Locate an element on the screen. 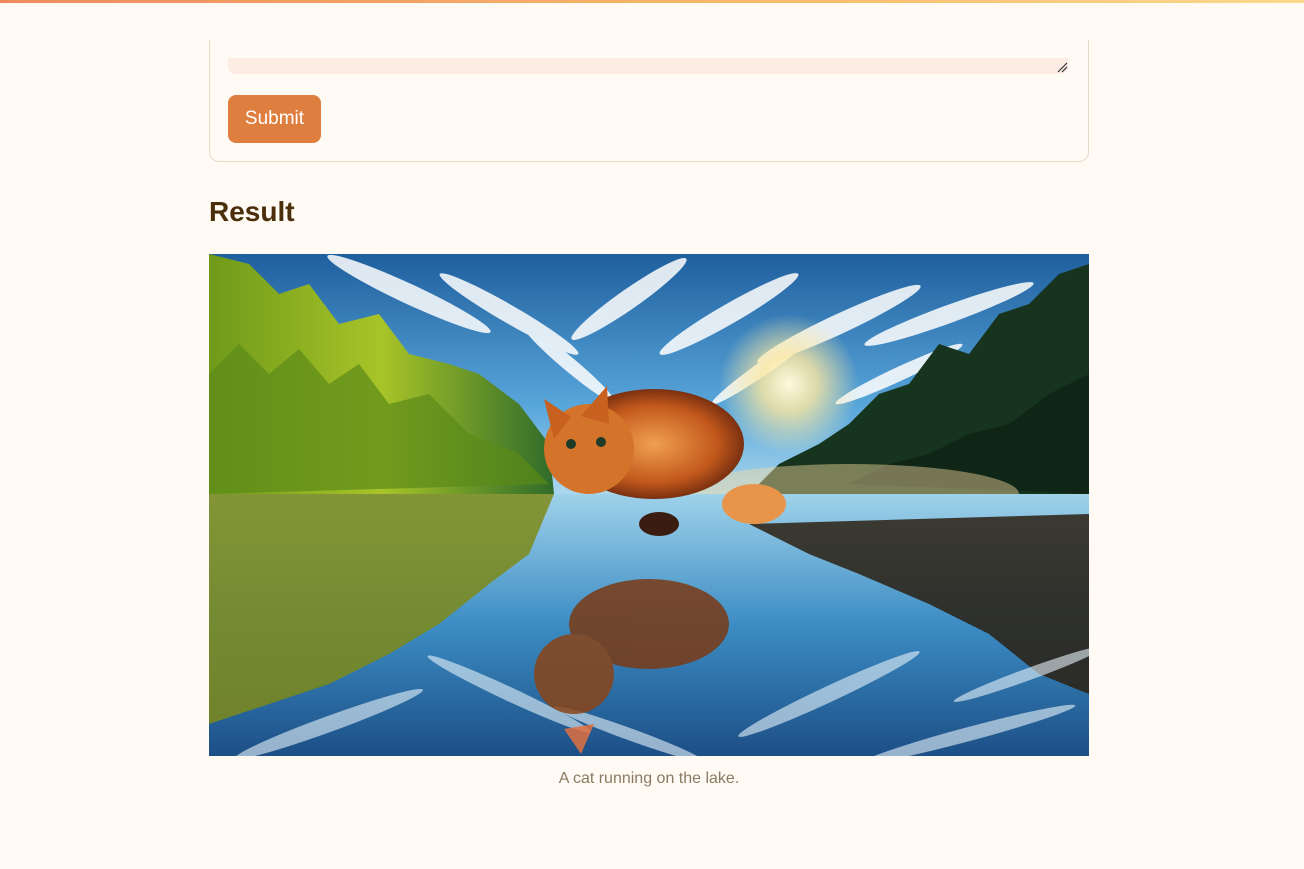  submit-button: Submit is located at coordinates (274, 119).